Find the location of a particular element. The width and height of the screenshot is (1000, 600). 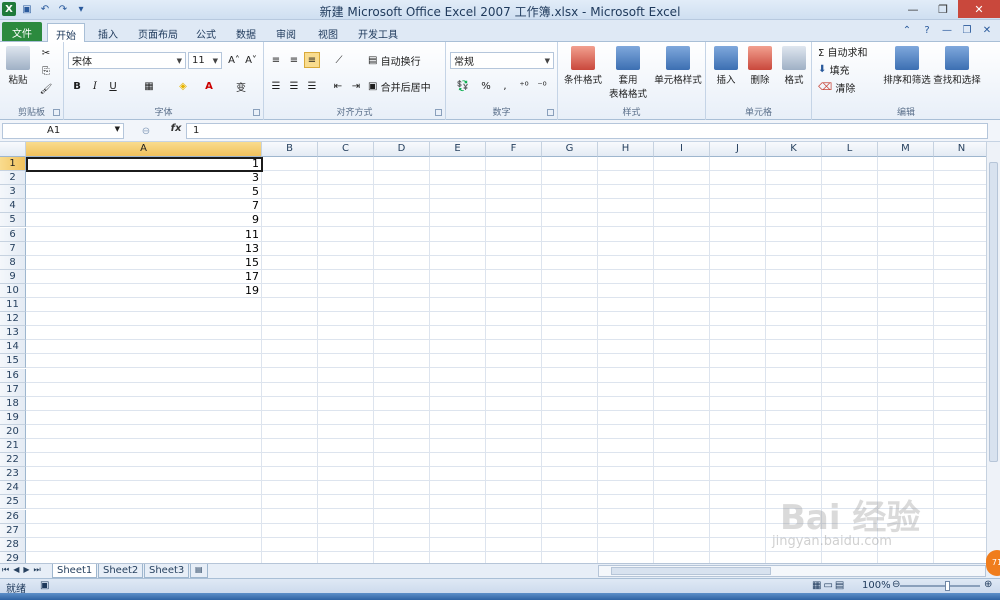

zoom-level: 100% is located at coordinates (876, 585).